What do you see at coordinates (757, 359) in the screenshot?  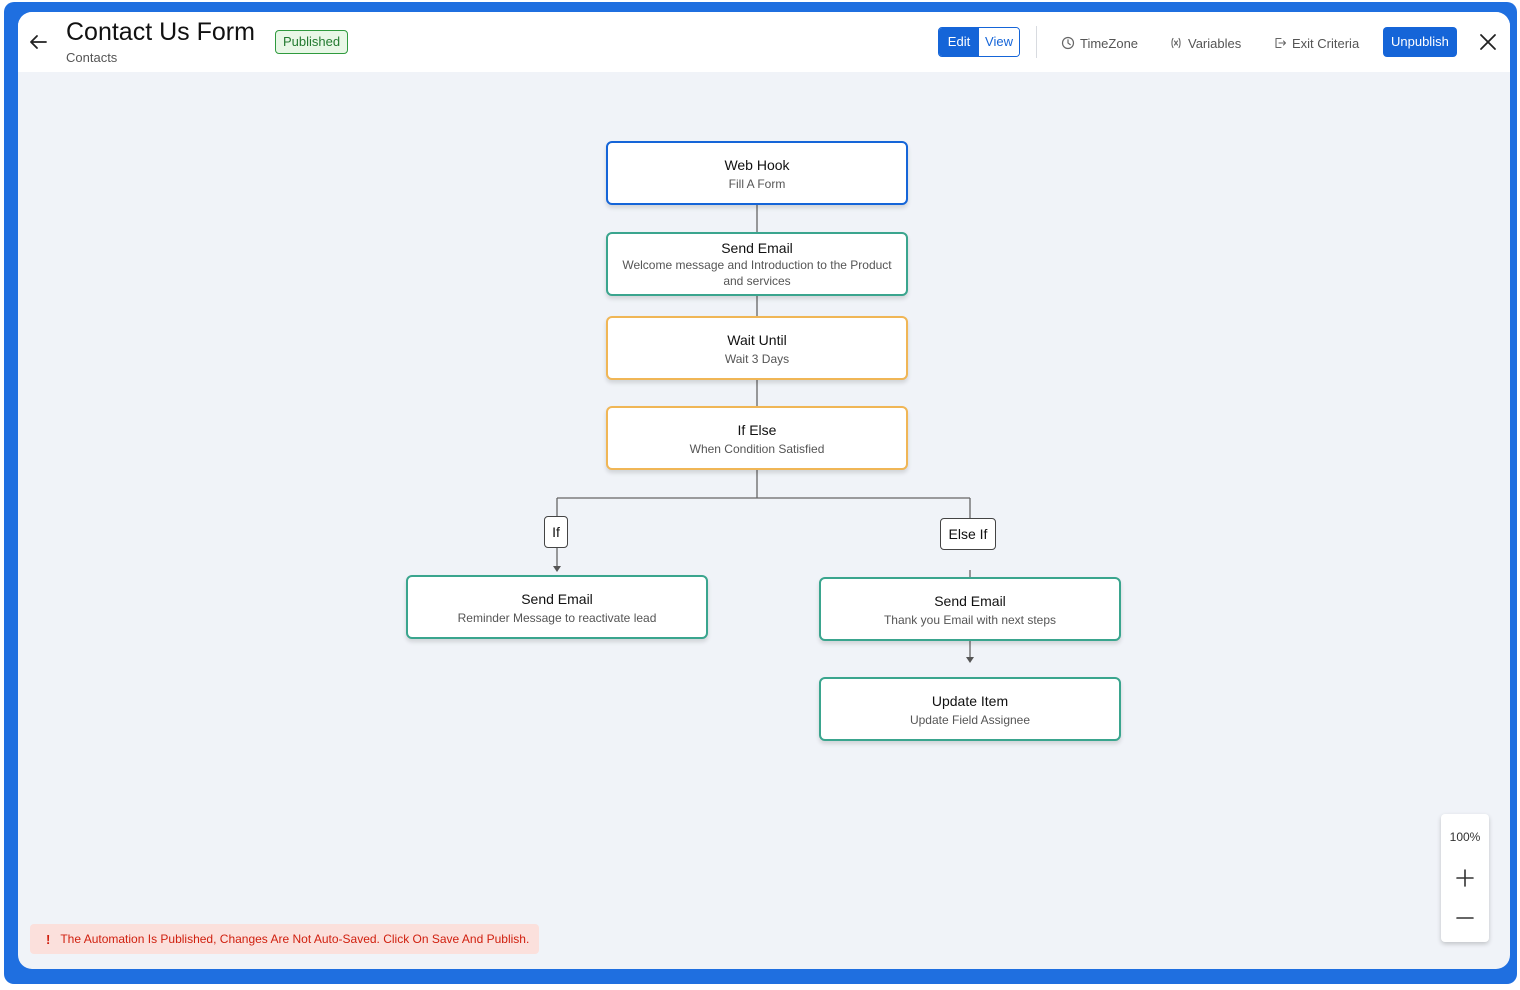 I see `node-subtitle: Wait 3 Days` at bounding box center [757, 359].